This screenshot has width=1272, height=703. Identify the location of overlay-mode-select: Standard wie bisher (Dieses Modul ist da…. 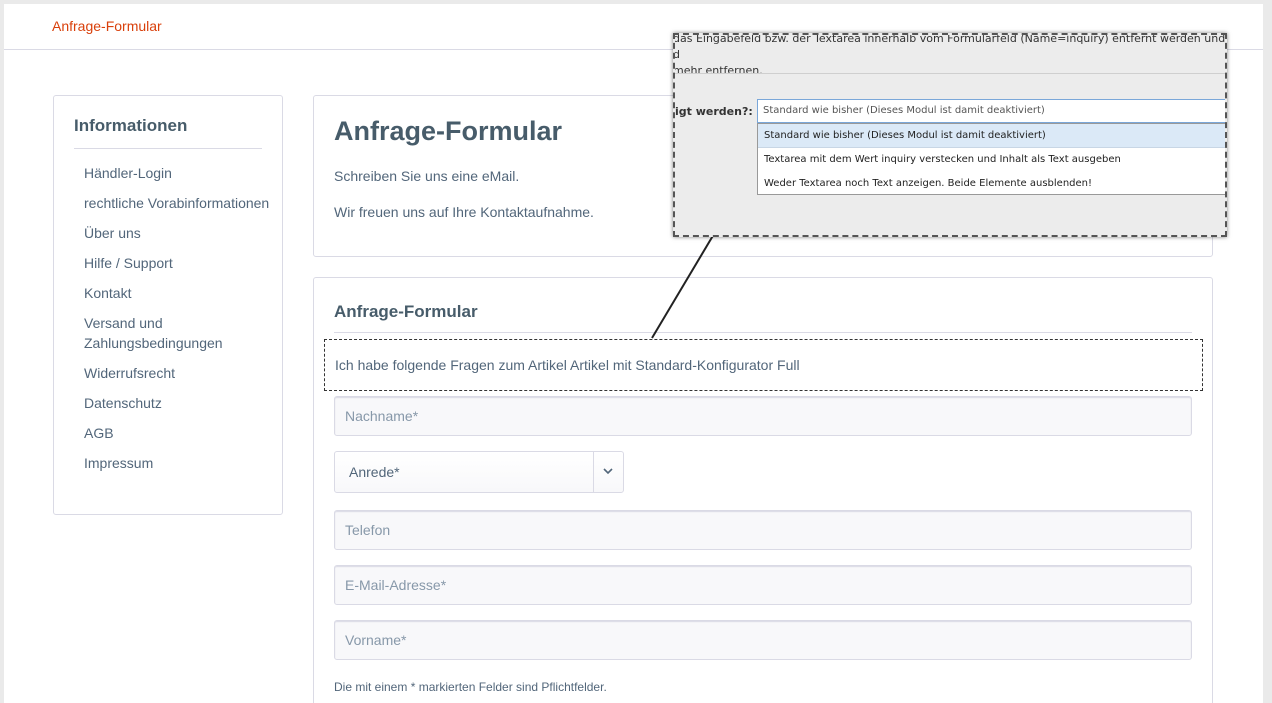
(991, 111).